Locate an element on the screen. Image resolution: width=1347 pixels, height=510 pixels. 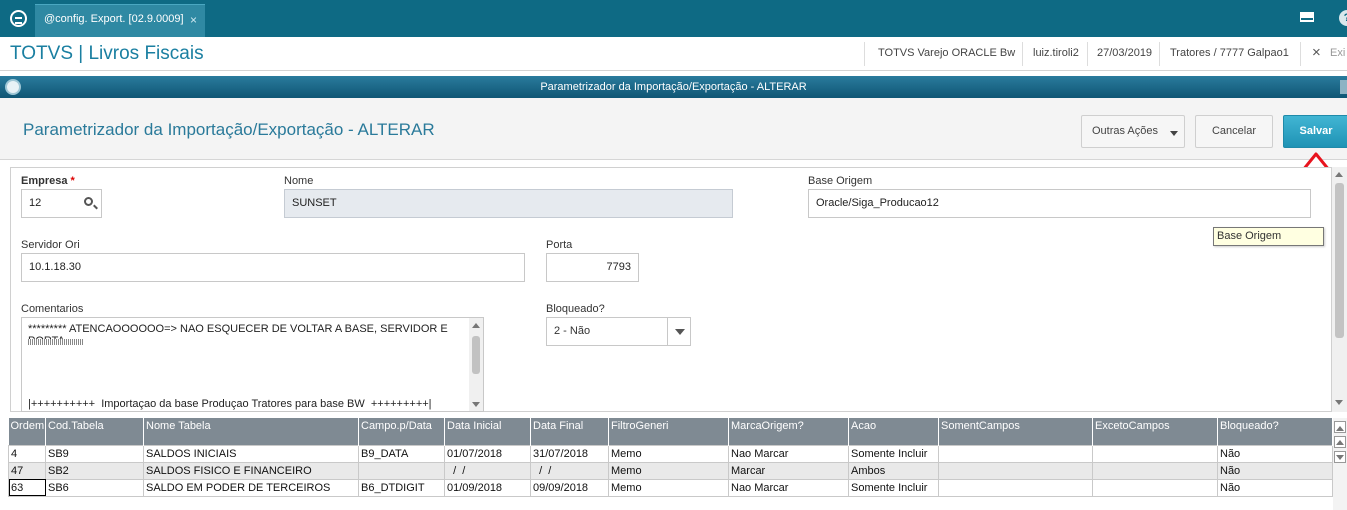
empresa-label-text: Empresa is located at coordinates (44, 181).